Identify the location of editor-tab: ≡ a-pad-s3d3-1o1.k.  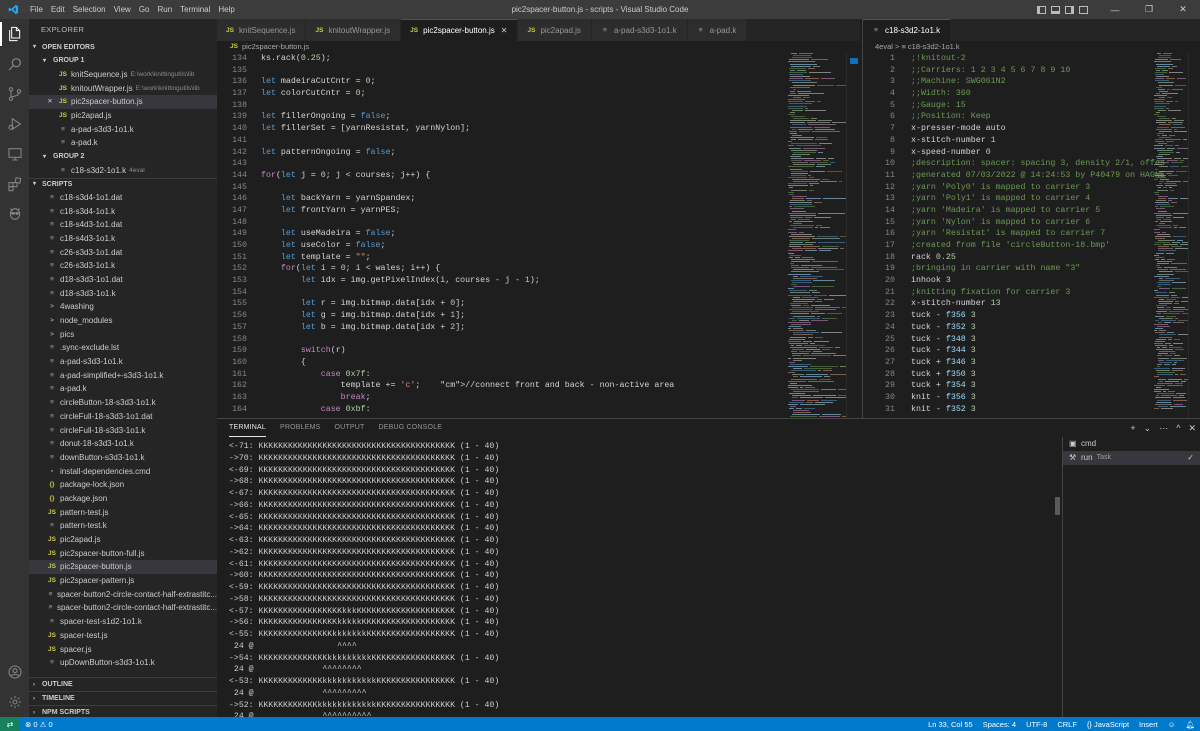
(639, 30).